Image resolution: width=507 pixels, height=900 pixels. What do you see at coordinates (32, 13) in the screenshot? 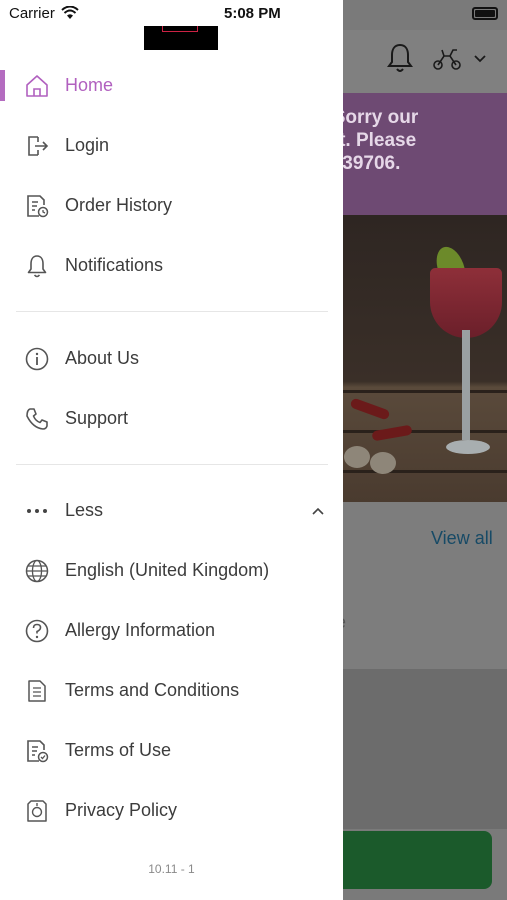
I see `carrier-label: Carrier` at bounding box center [32, 13].